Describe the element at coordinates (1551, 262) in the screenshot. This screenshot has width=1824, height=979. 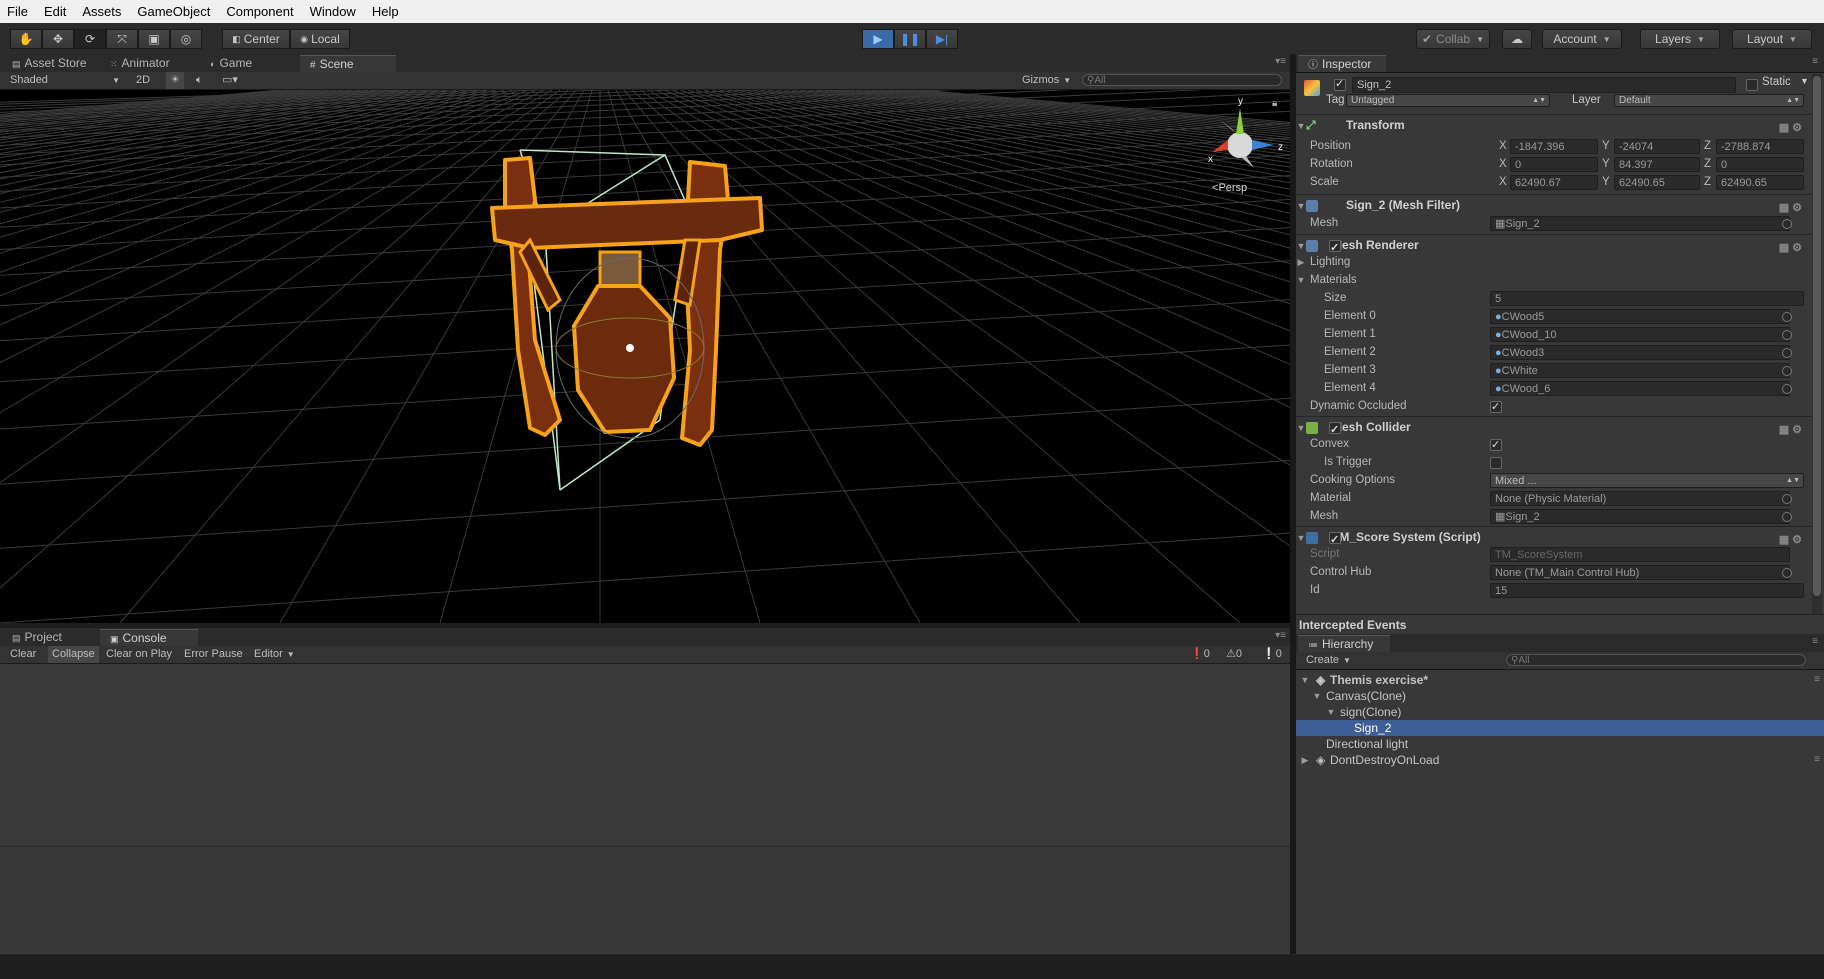
I see `lighting-foldout: ▶ Lighting` at that location.